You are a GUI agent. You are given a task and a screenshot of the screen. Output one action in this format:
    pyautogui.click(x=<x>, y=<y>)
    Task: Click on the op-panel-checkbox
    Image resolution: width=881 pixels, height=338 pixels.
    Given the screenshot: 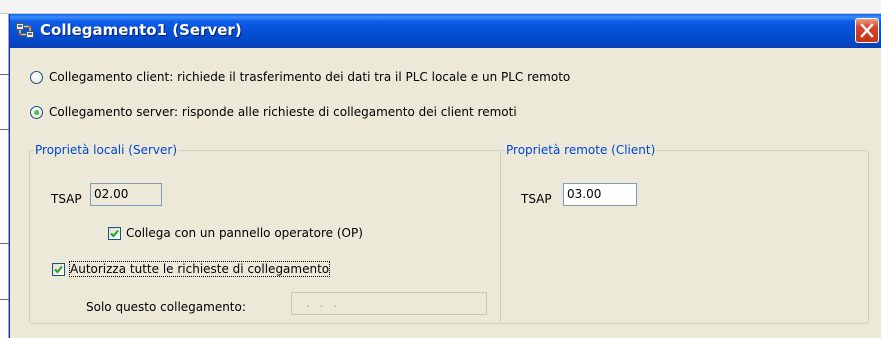 What is the action you would take?
    pyautogui.click(x=114, y=233)
    